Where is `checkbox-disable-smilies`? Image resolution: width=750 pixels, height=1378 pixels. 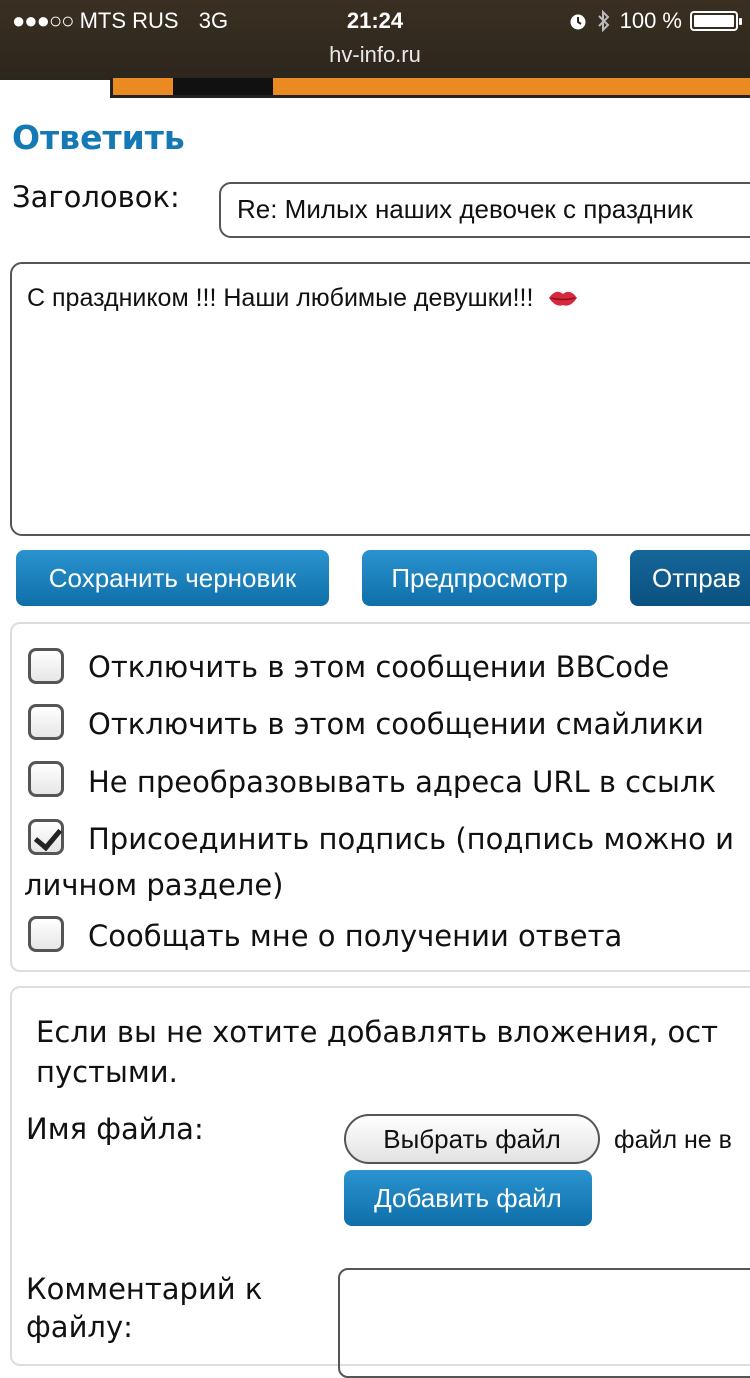 checkbox-disable-smilies is located at coordinates (46, 722).